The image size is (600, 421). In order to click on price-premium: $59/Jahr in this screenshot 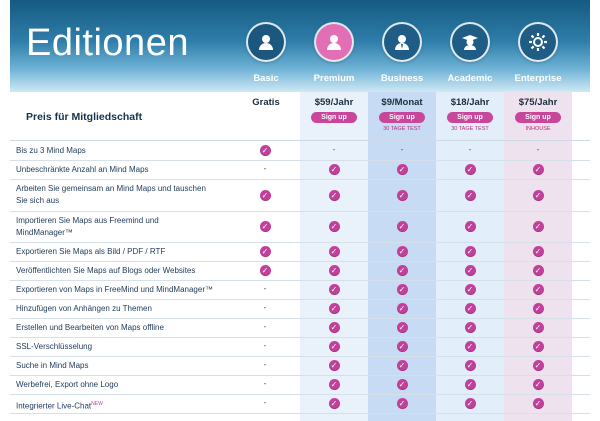, I will do `click(334, 102)`.